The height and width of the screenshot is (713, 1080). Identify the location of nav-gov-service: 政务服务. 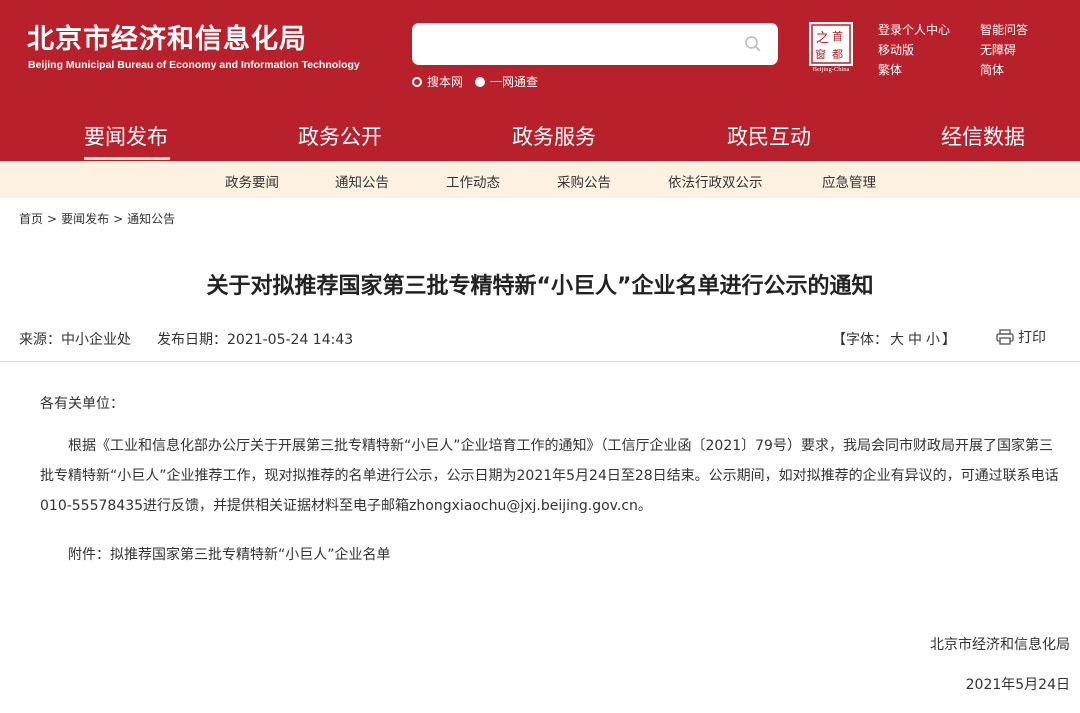
(554, 136).